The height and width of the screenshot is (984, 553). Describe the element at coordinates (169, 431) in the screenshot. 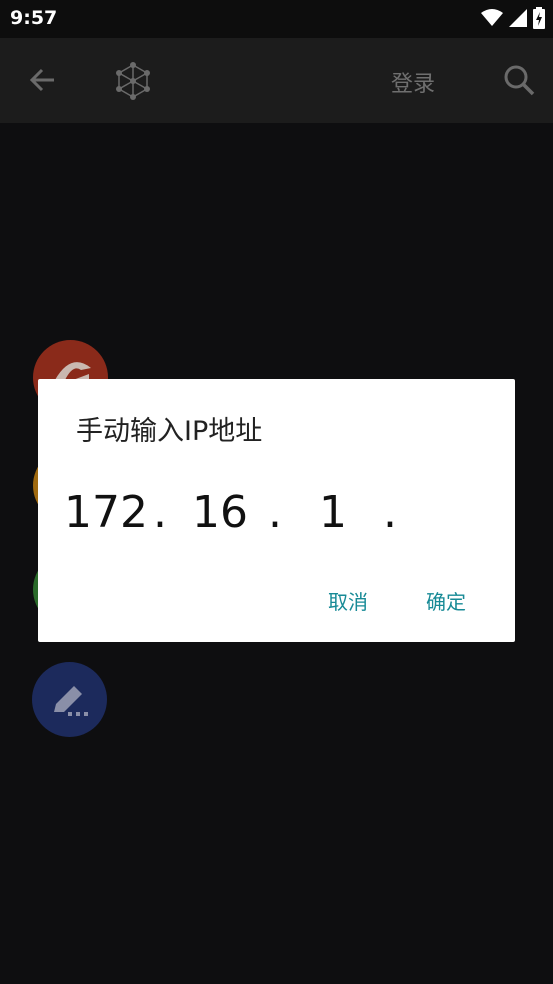

I see `dialog-title: 手动输入IP地址` at that location.